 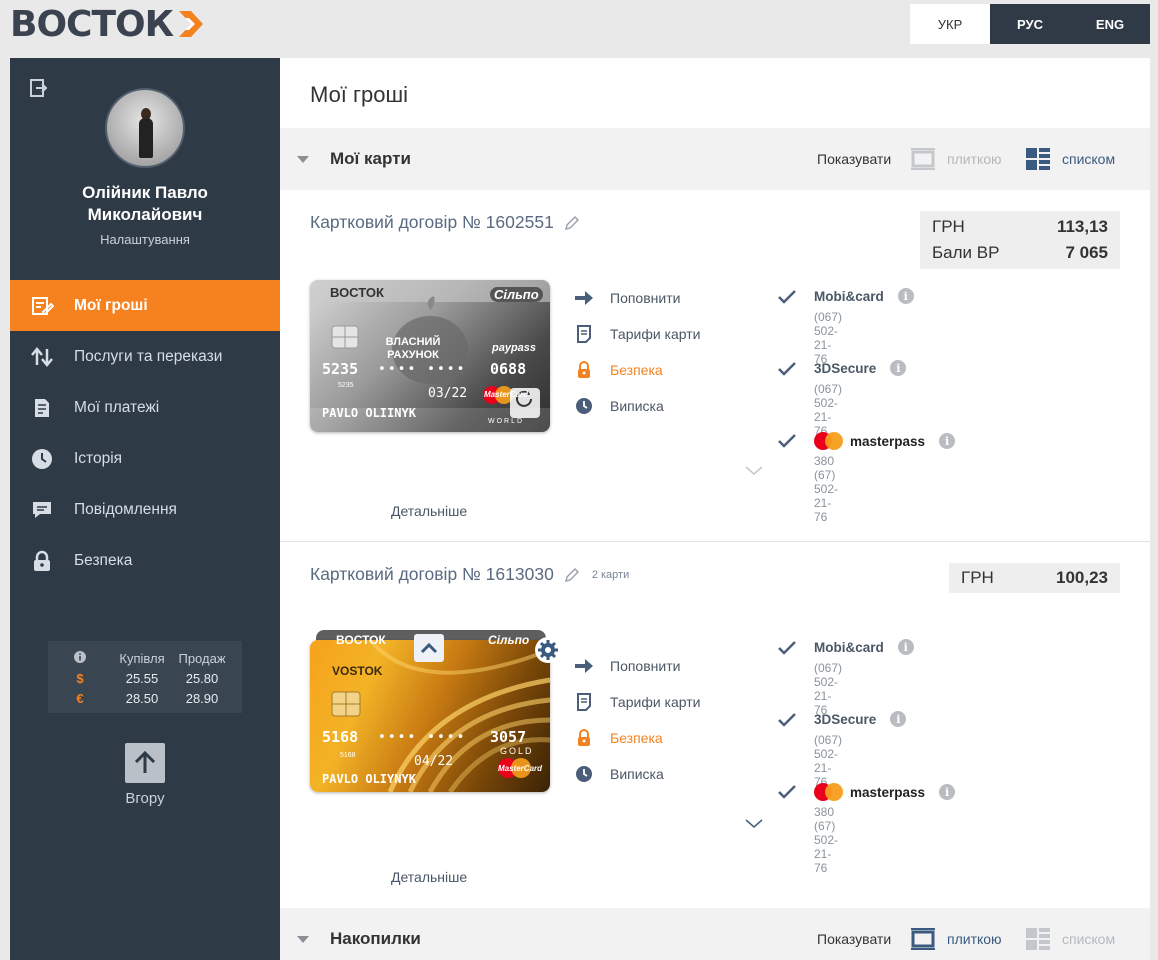 I want to click on balance-amount: 113,13, so click(x=1082, y=226).